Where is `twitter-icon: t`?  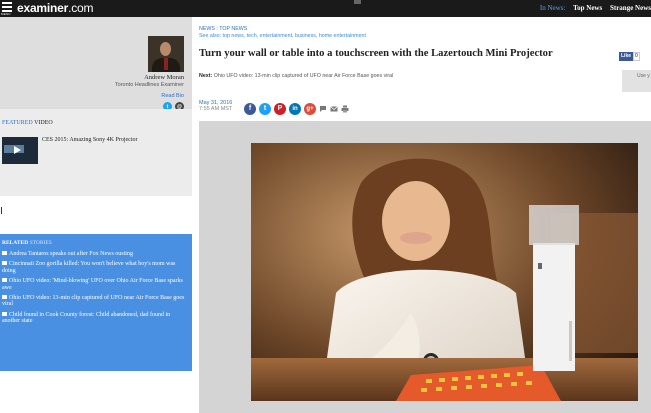
twitter-icon: t is located at coordinates (265, 108).